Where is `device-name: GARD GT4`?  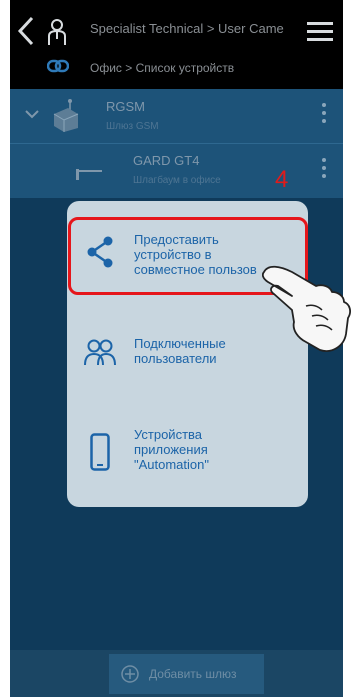
device-name: GARD GT4 is located at coordinates (166, 160).